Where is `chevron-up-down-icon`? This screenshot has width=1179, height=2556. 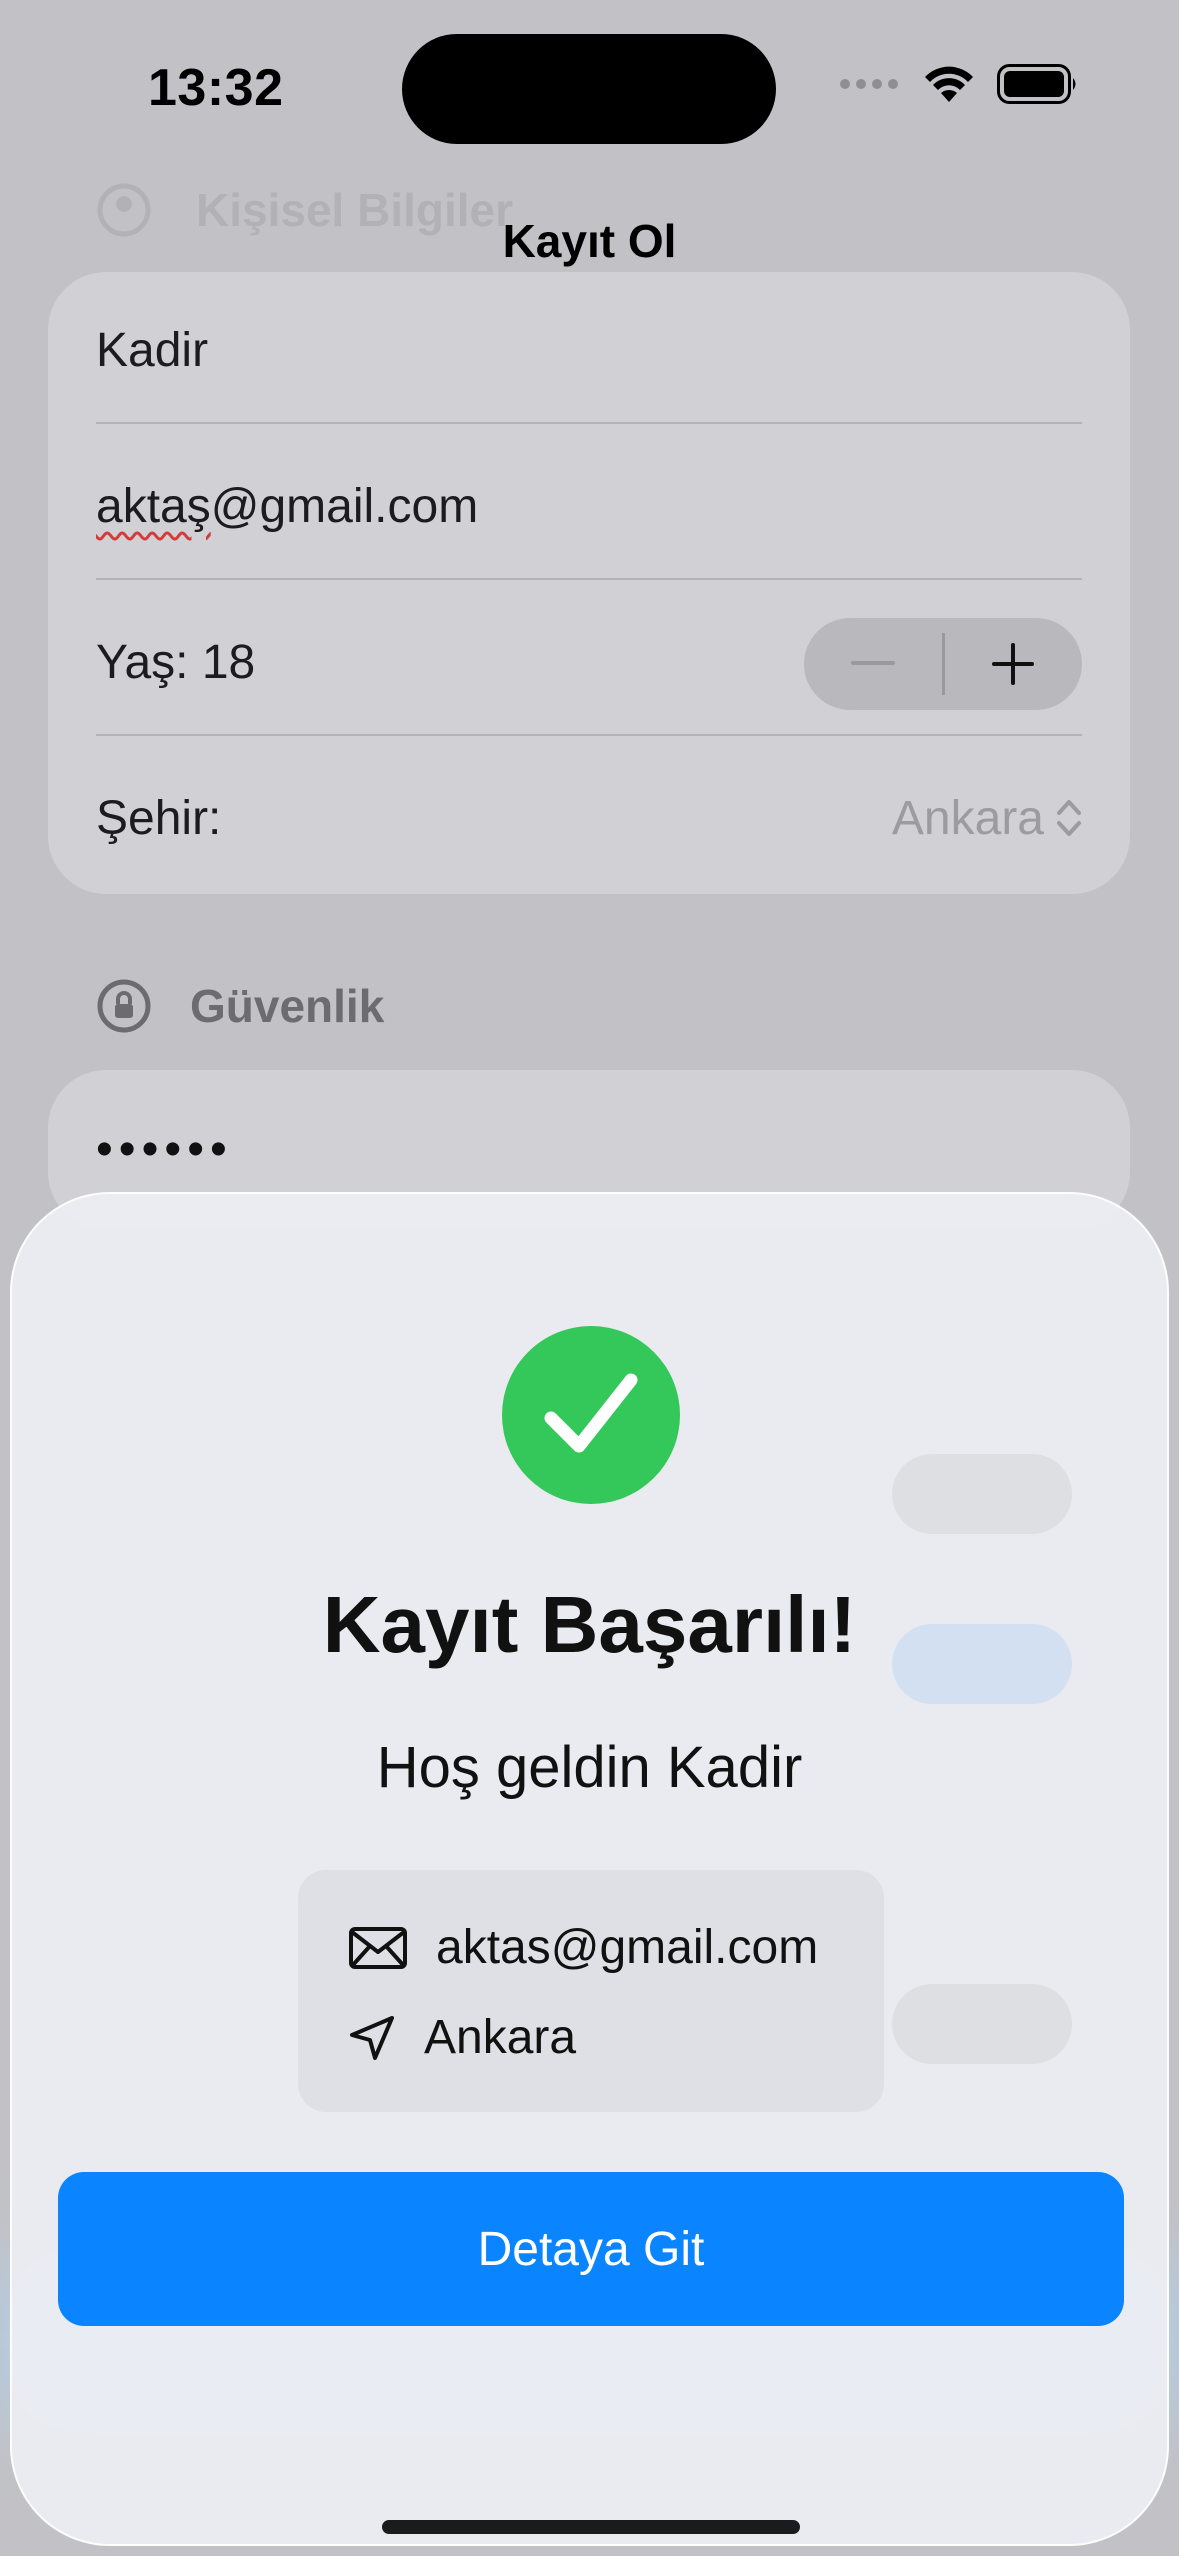
chevron-up-down-icon is located at coordinates (1069, 818).